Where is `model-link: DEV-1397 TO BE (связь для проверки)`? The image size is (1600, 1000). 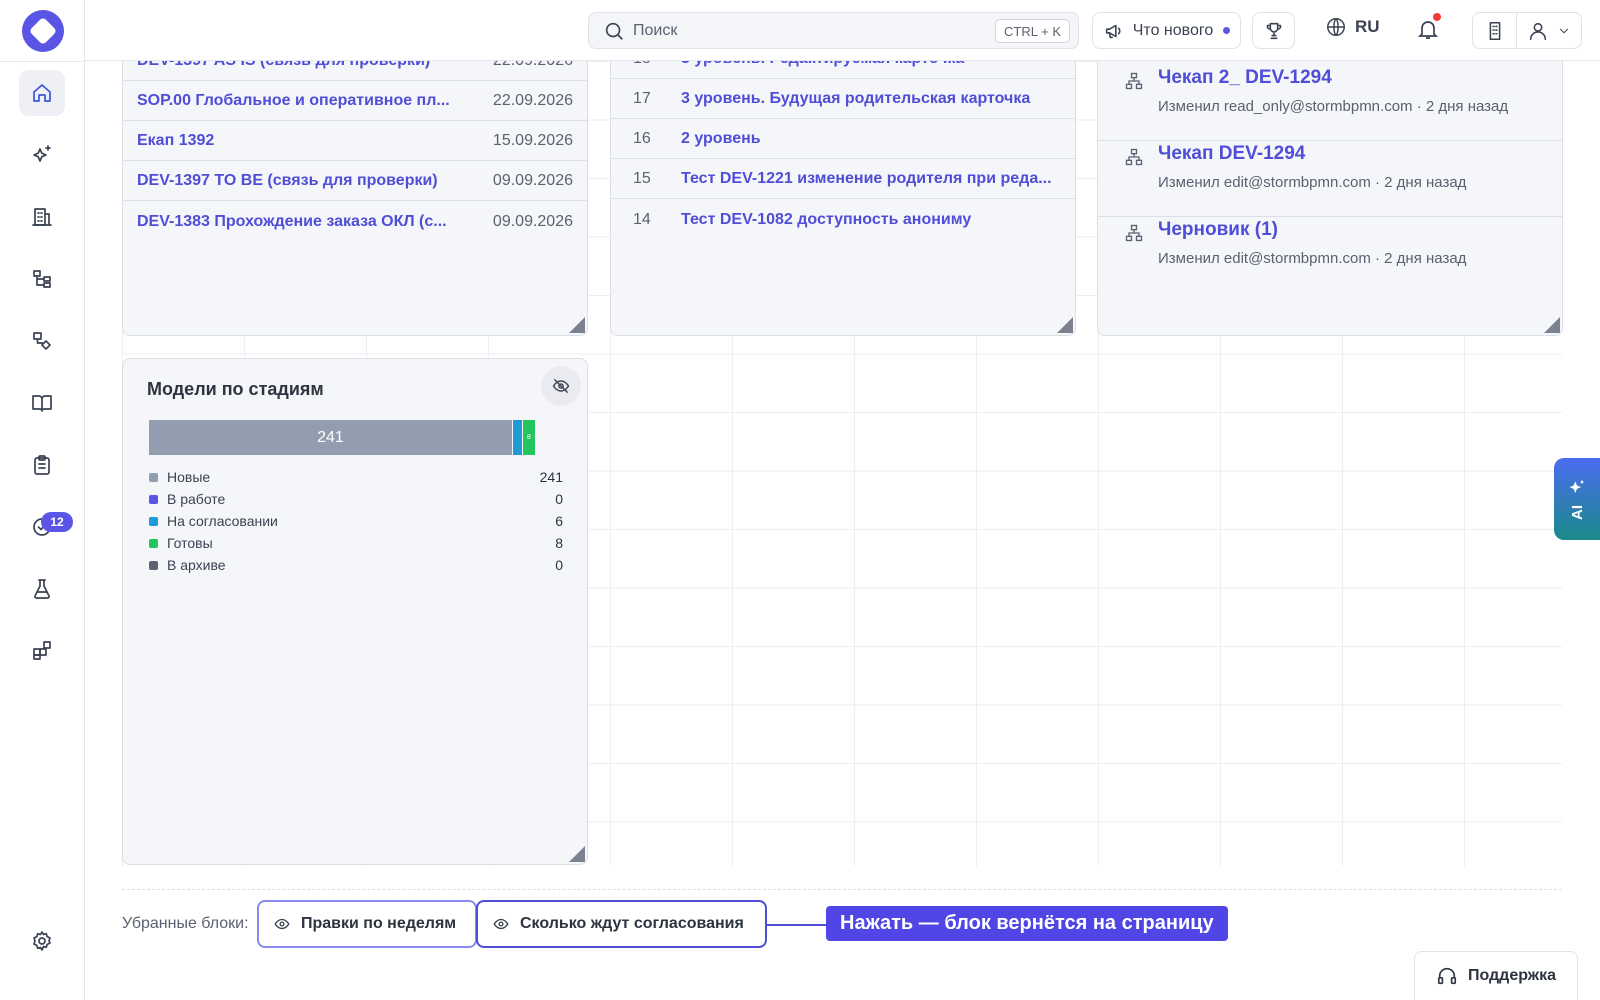 model-link: DEV-1397 TO BE (связь для проверки) is located at coordinates (302, 181).